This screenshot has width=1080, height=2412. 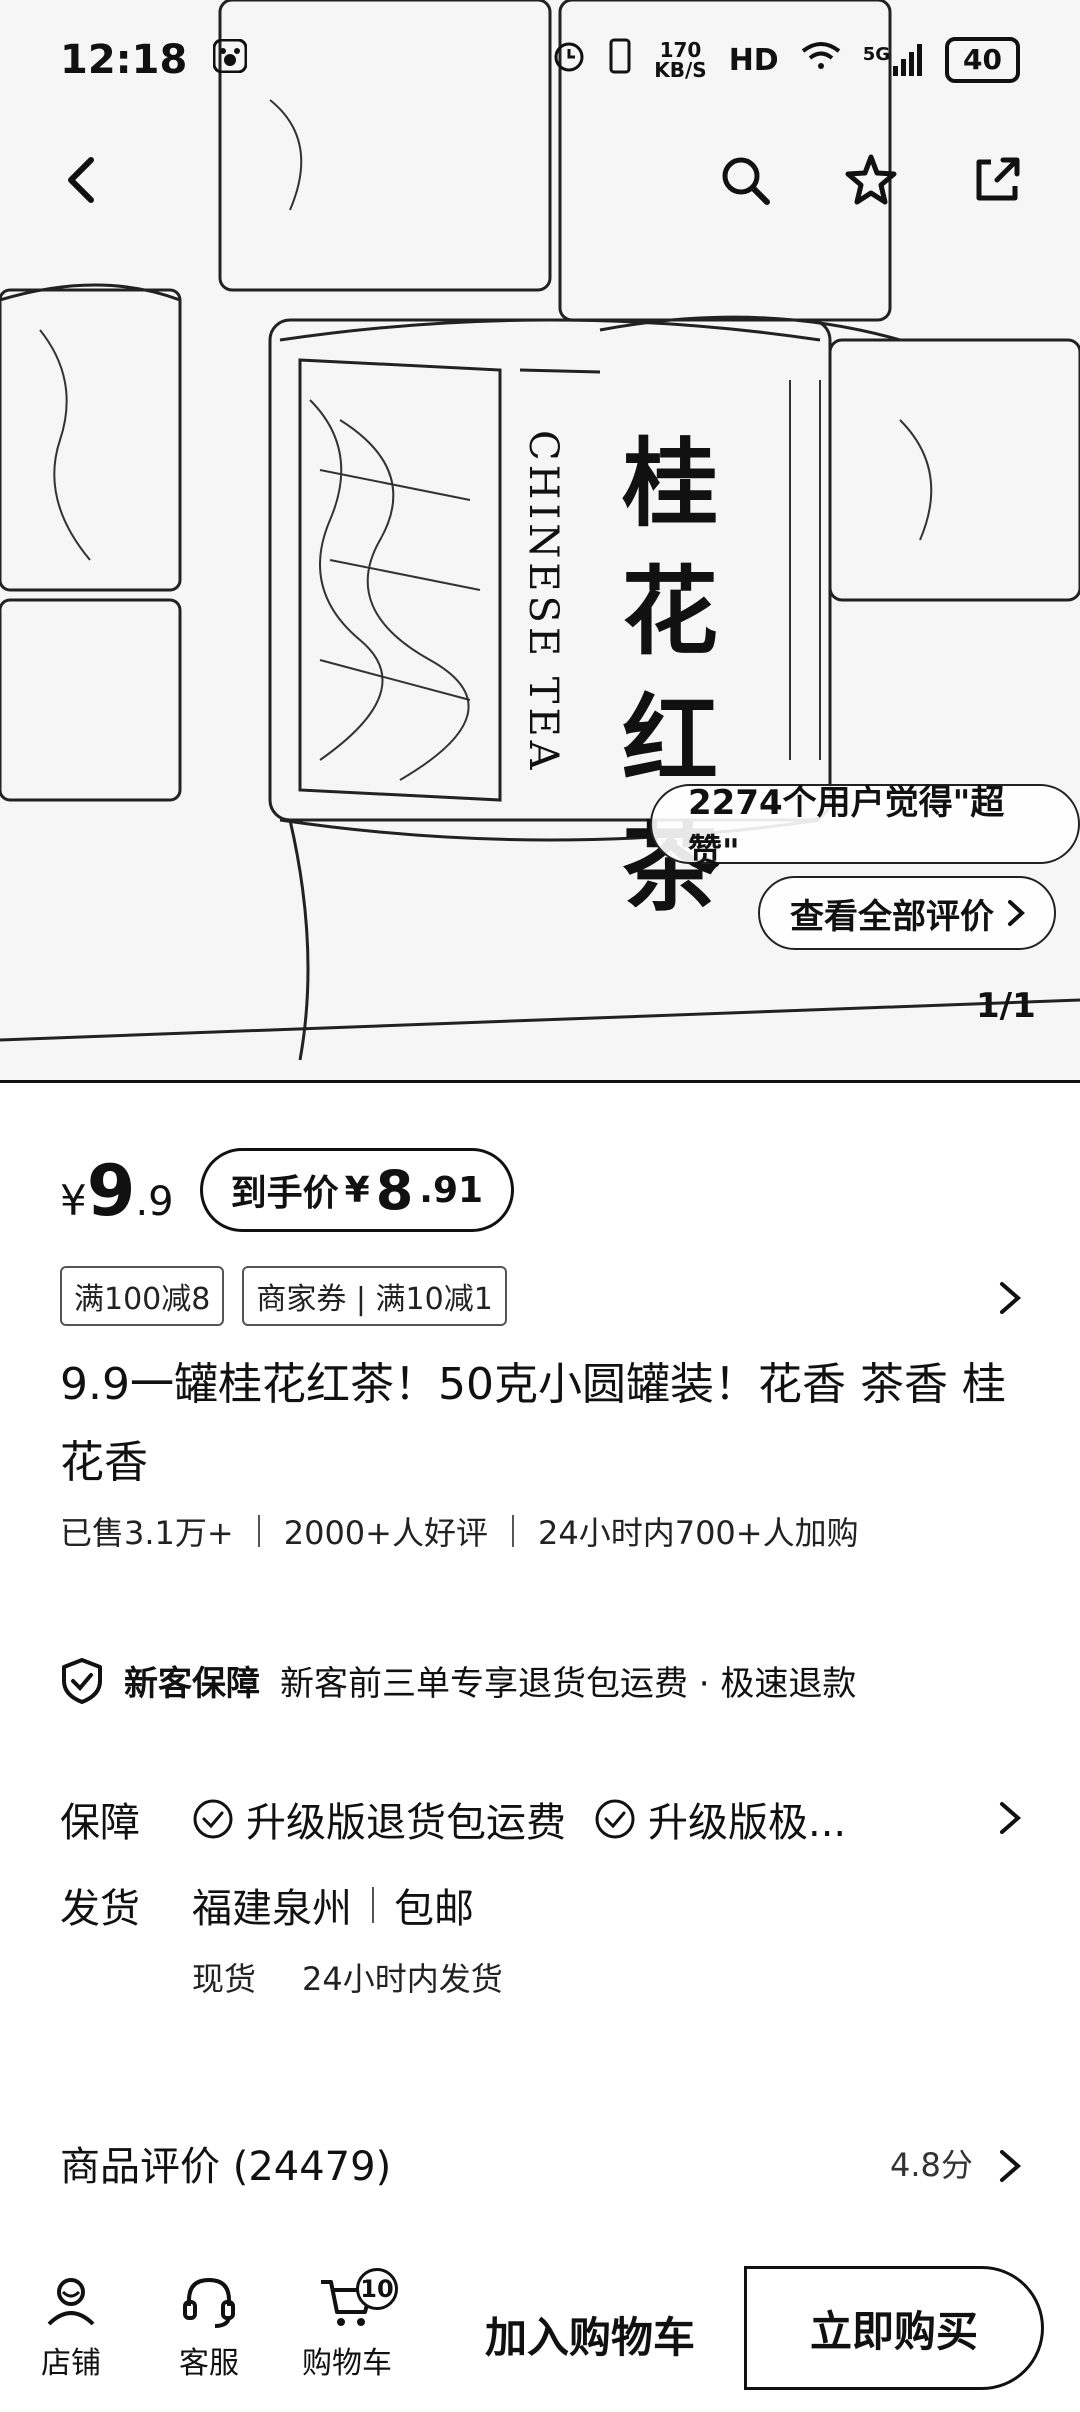 What do you see at coordinates (71, 2363) in the screenshot?
I see `shop-tab-label: 店铺` at bounding box center [71, 2363].